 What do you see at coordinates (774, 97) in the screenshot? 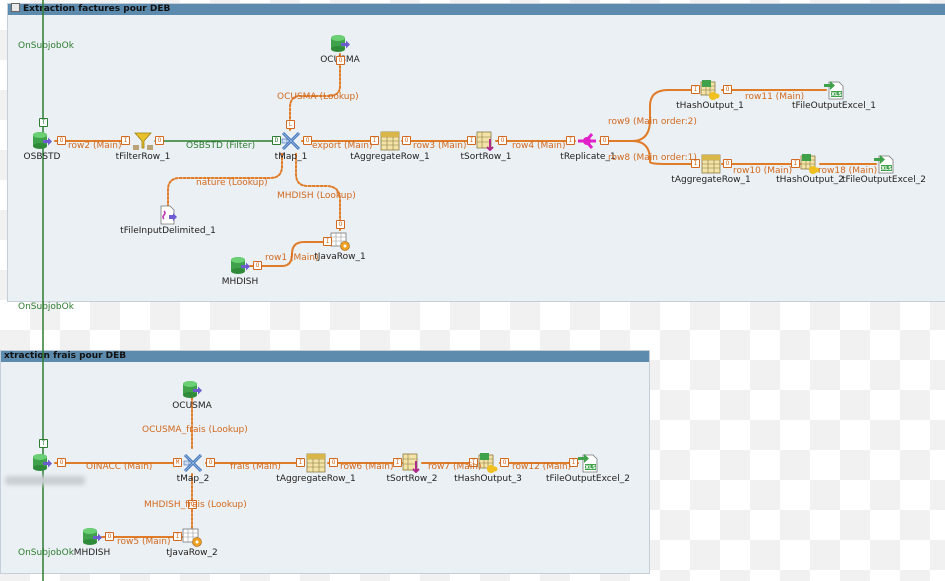
I see `link-label: row11 (Main)` at bounding box center [774, 97].